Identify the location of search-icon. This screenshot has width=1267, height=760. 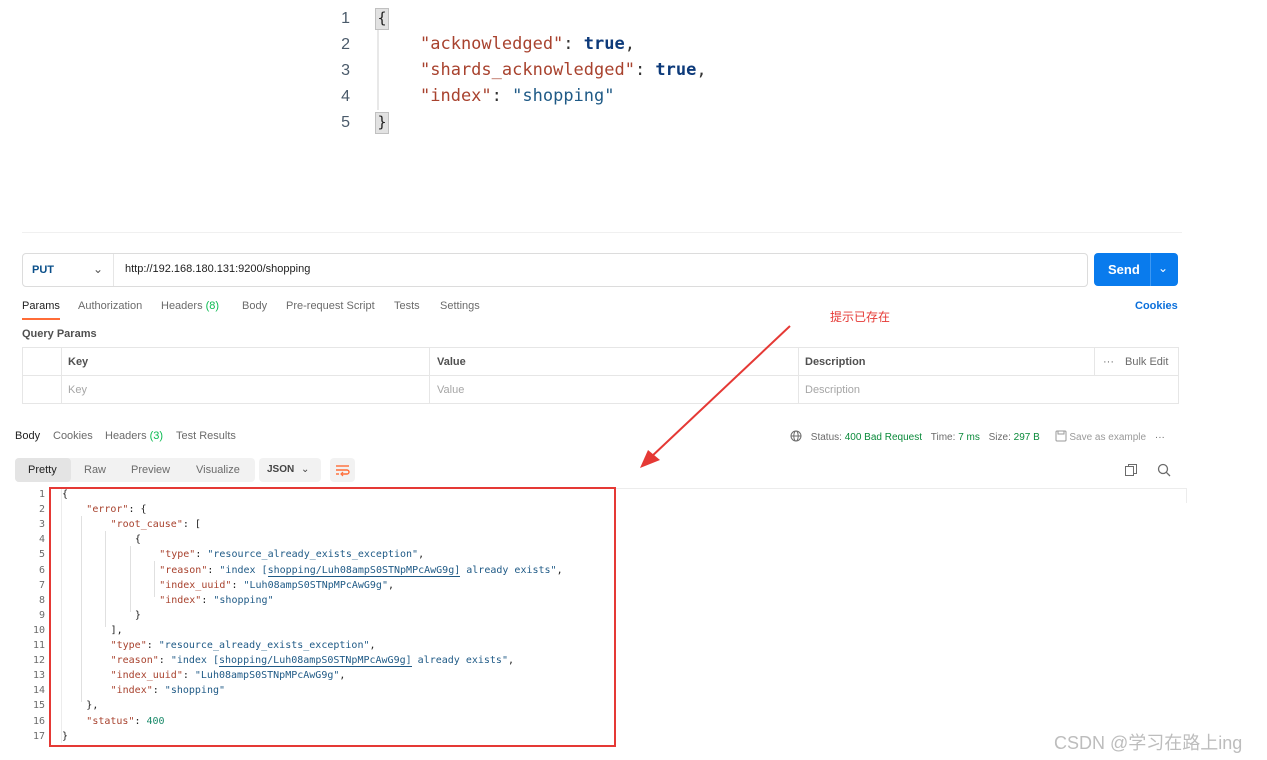
(1164, 470).